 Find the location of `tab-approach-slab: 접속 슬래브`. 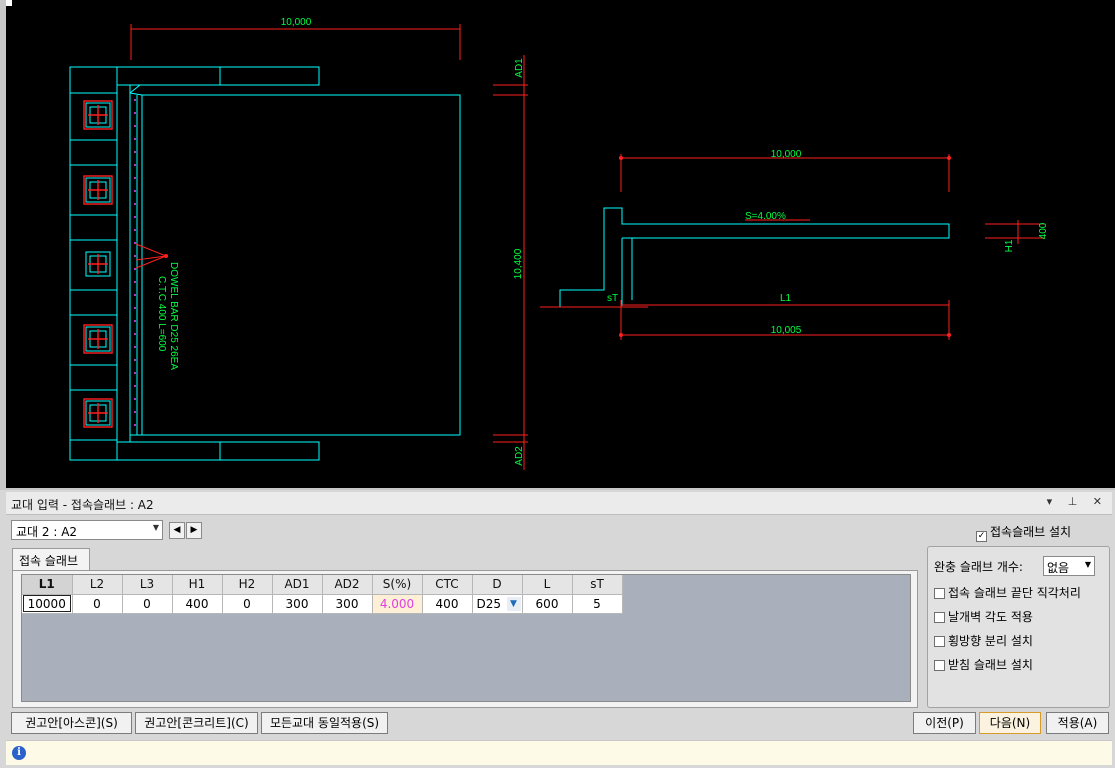

tab-approach-slab: 접속 슬래브 is located at coordinates (51, 559).